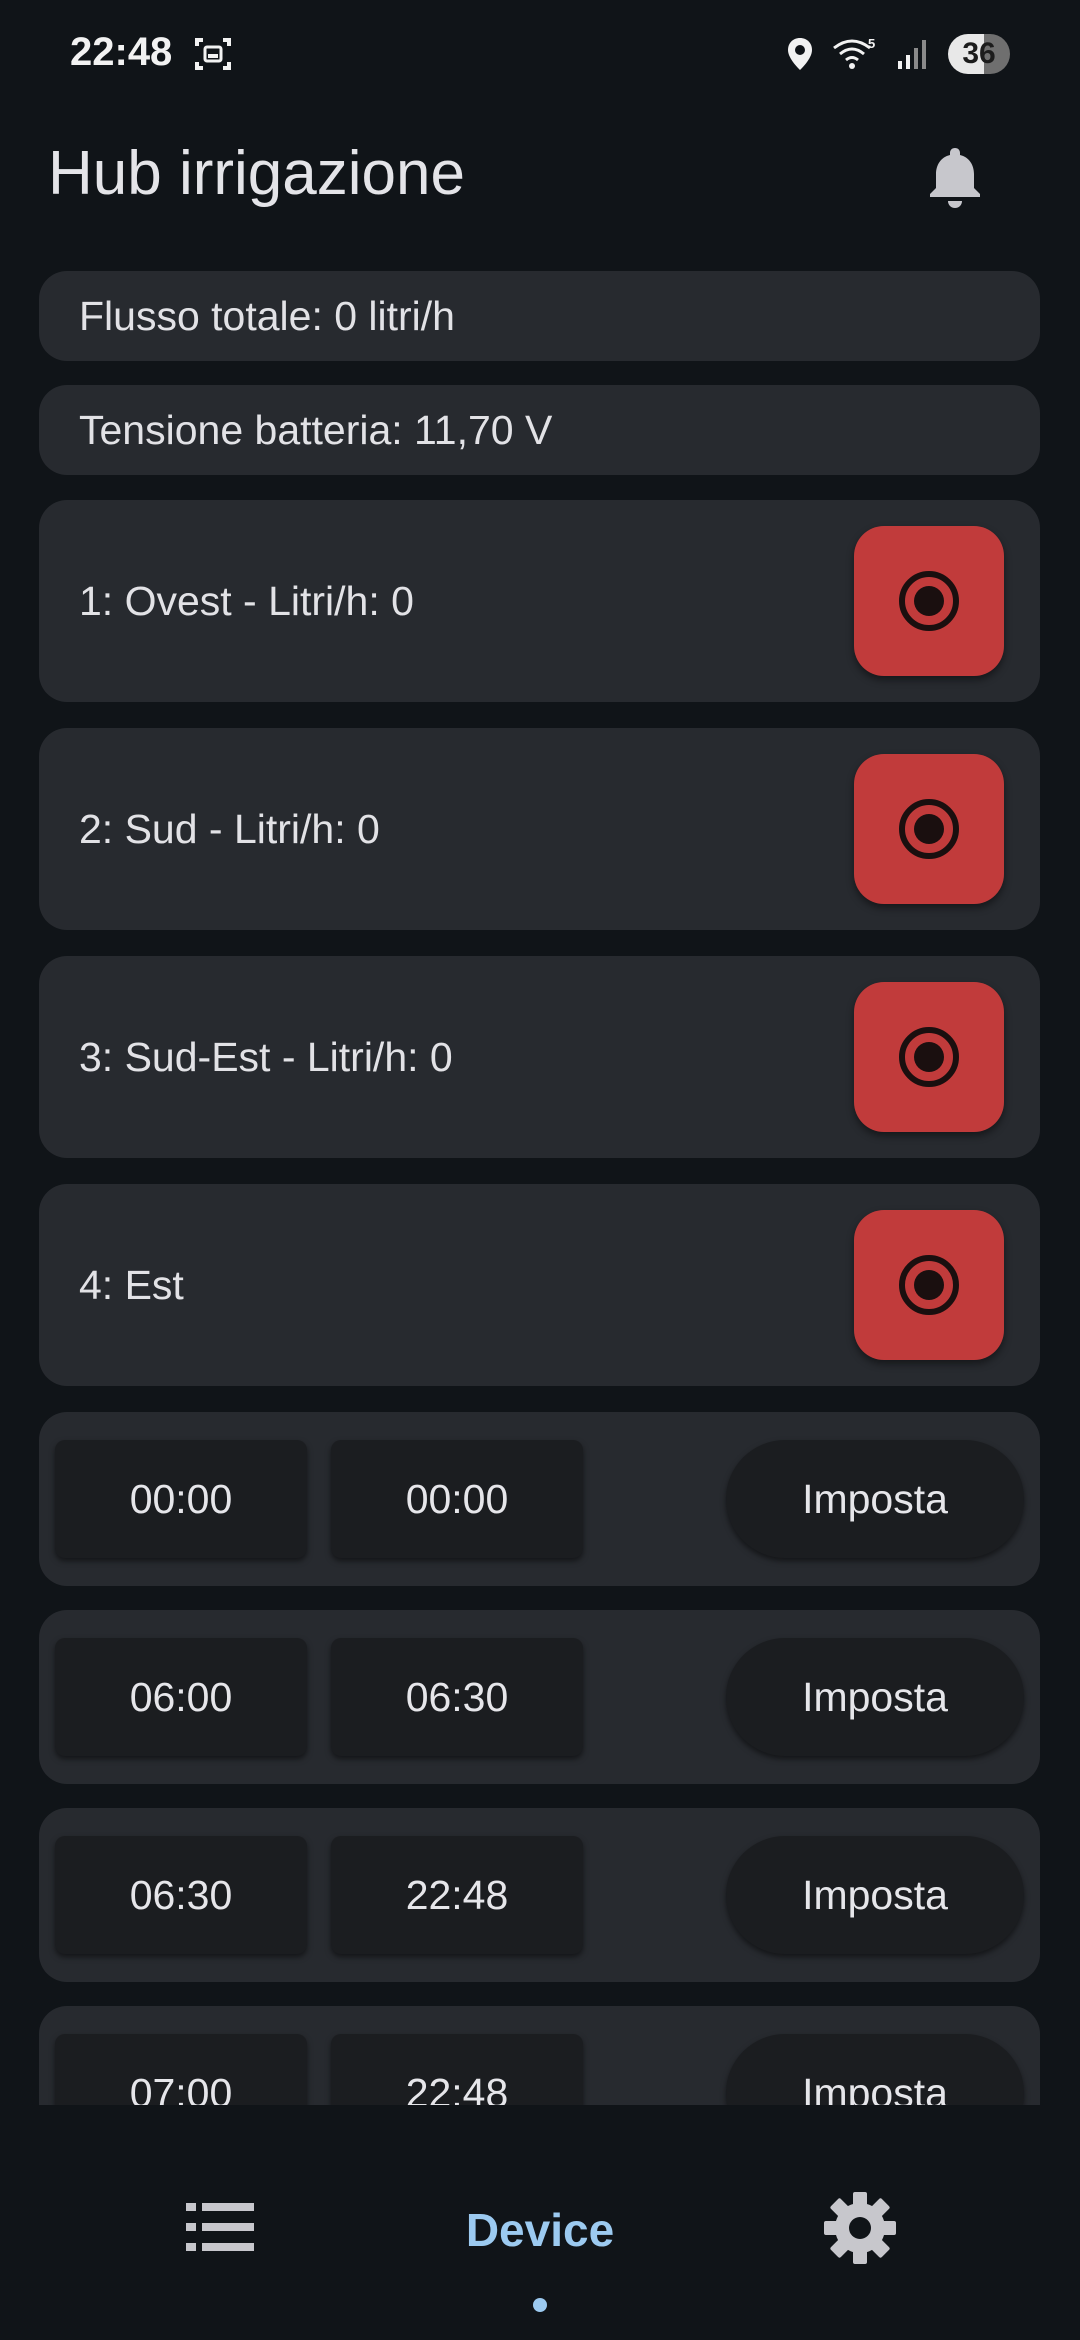 The height and width of the screenshot is (2340, 1080). Describe the element at coordinates (955, 177) in the screenshot. I see `bell-icon` at that location.